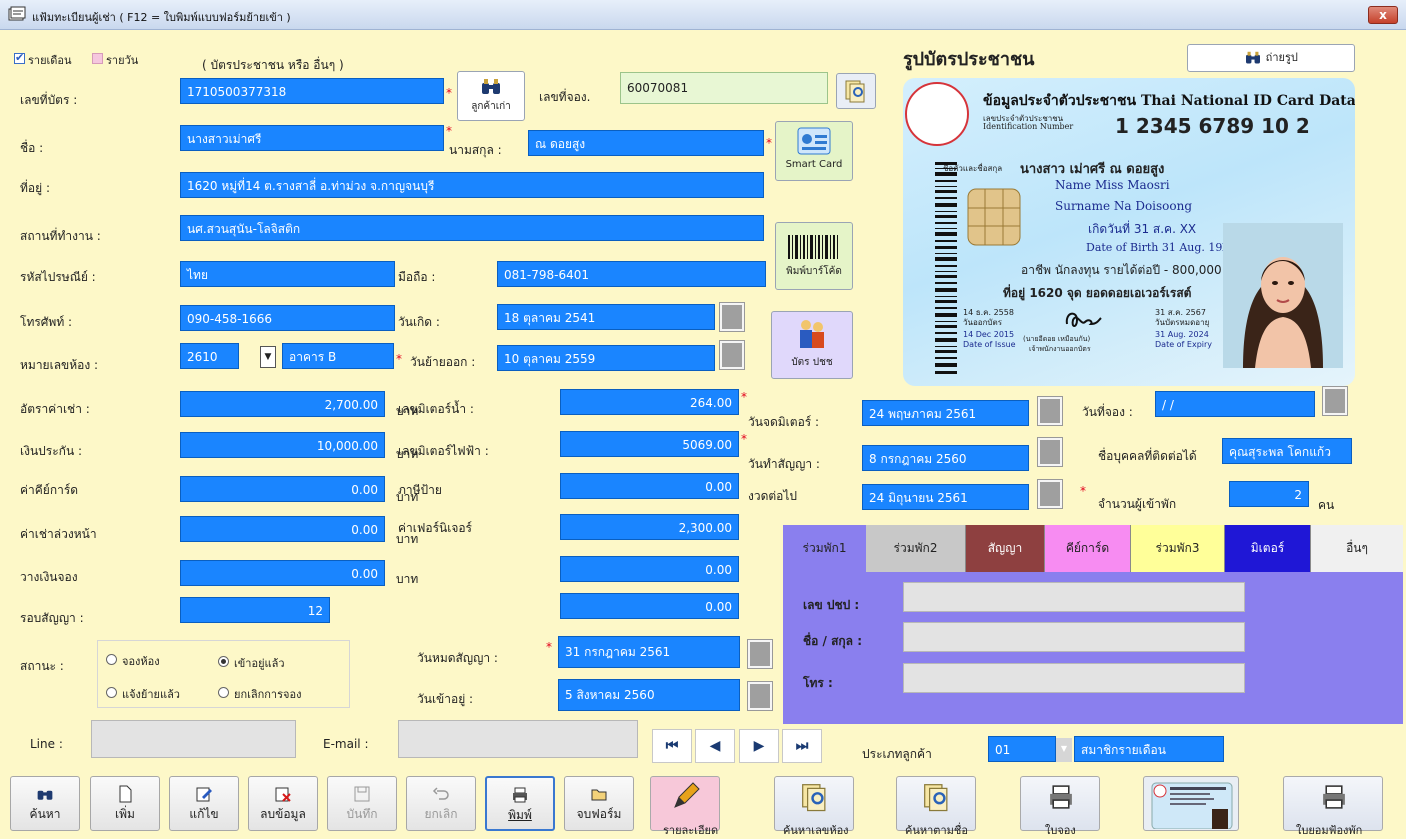 This screenshot has height=839, width=1406. I want to click on id-card-address: ที่อยู่ 1620 จุด ยอดดอยเอเวอร์เรสต์, so click(1097, 293).